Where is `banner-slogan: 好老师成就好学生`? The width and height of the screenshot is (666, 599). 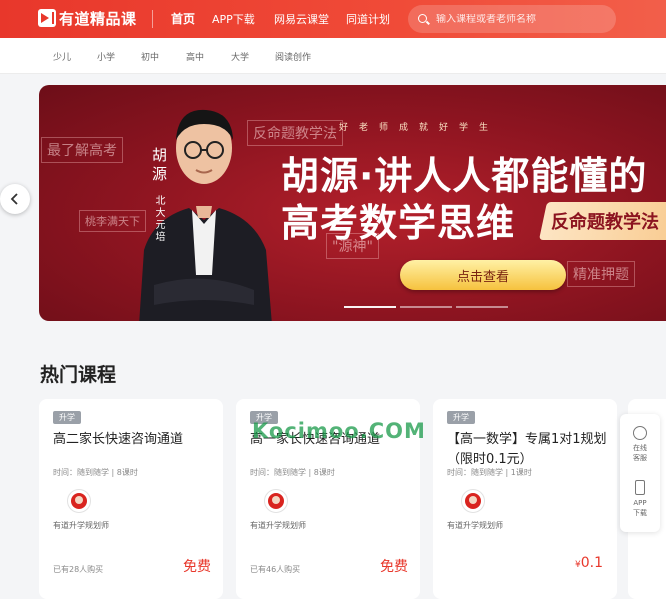
banner-slogan: 好老师成就好学生 is located at coordinates (419, 128).